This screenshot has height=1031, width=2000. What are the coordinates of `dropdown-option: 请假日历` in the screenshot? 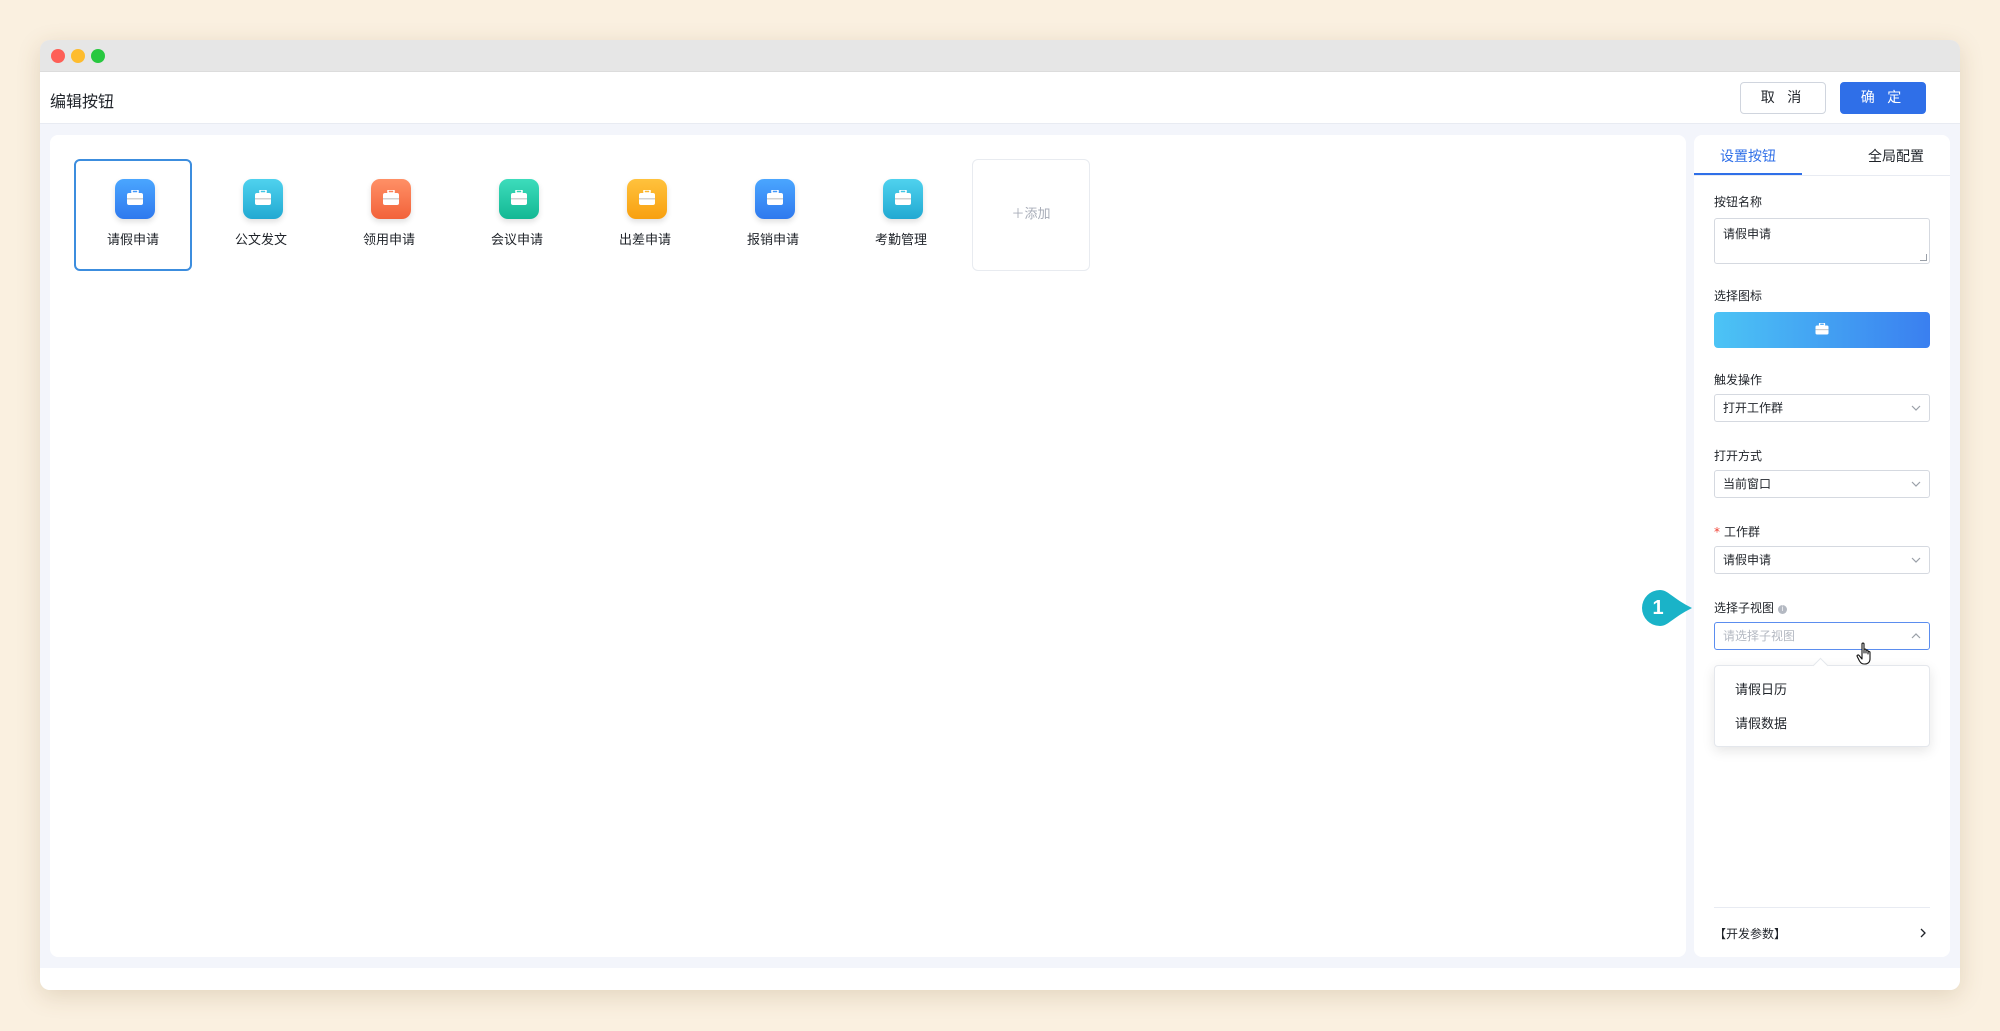 It's located at (1761, 688).